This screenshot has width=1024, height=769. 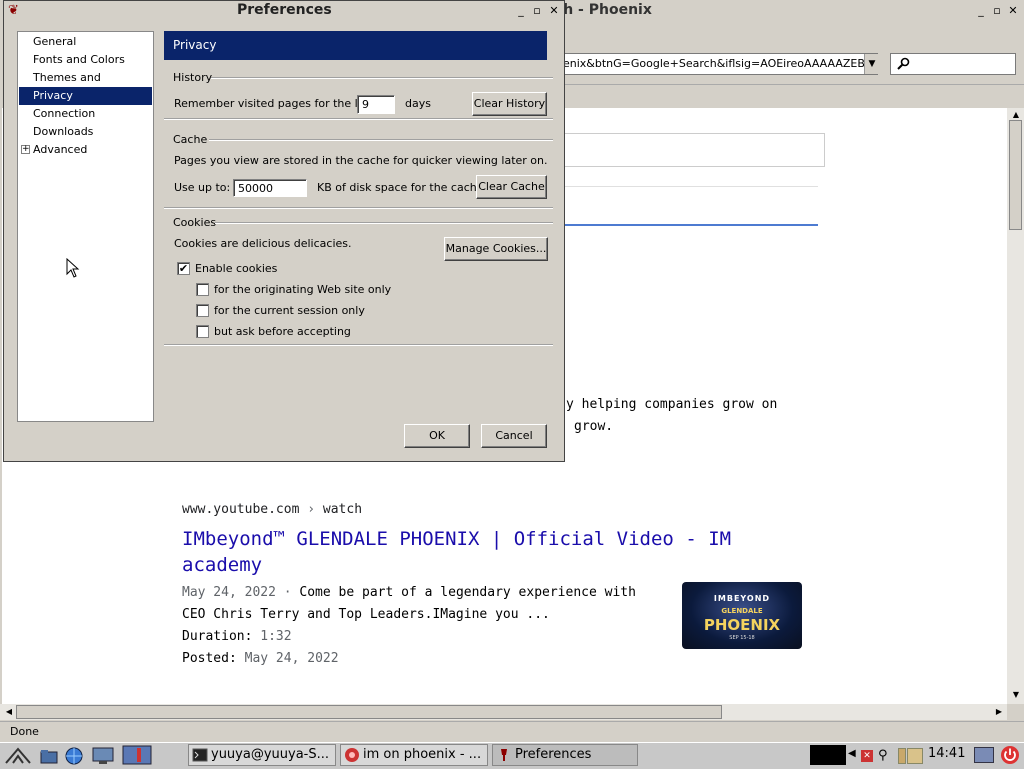 What do you see at coordinates (692, 150) in the screenshot?
I see `google-search-box` at bounding box center [692, 150].